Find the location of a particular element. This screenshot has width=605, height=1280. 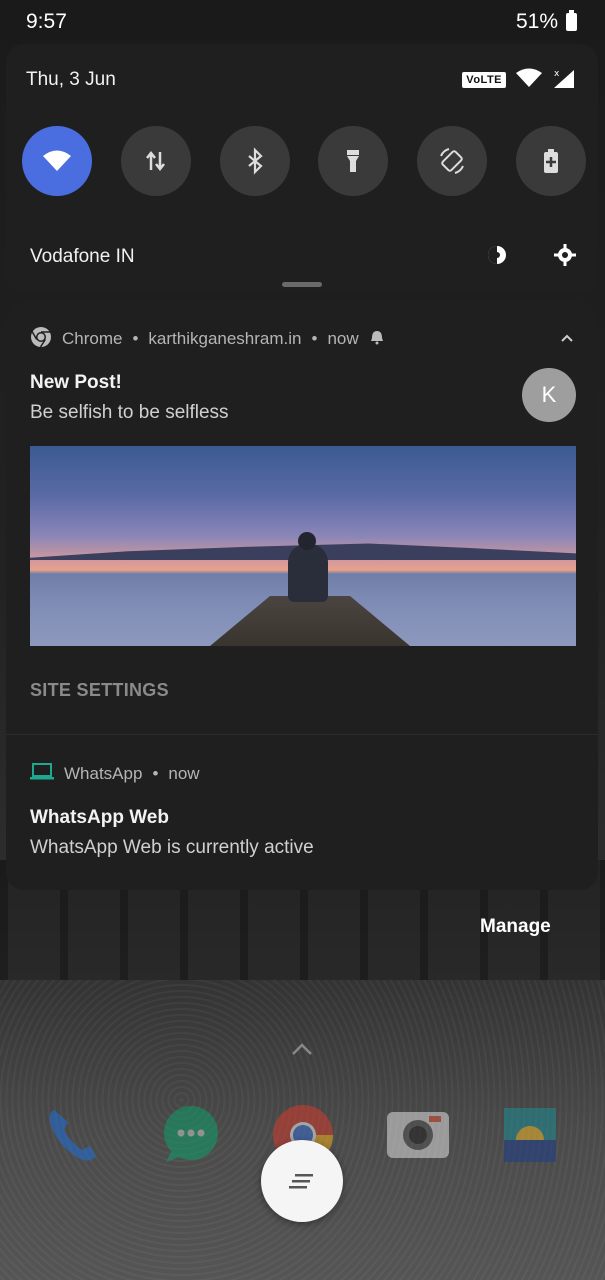

chrome-site: karthikganeshram.in is located at coordinates (225, 338).